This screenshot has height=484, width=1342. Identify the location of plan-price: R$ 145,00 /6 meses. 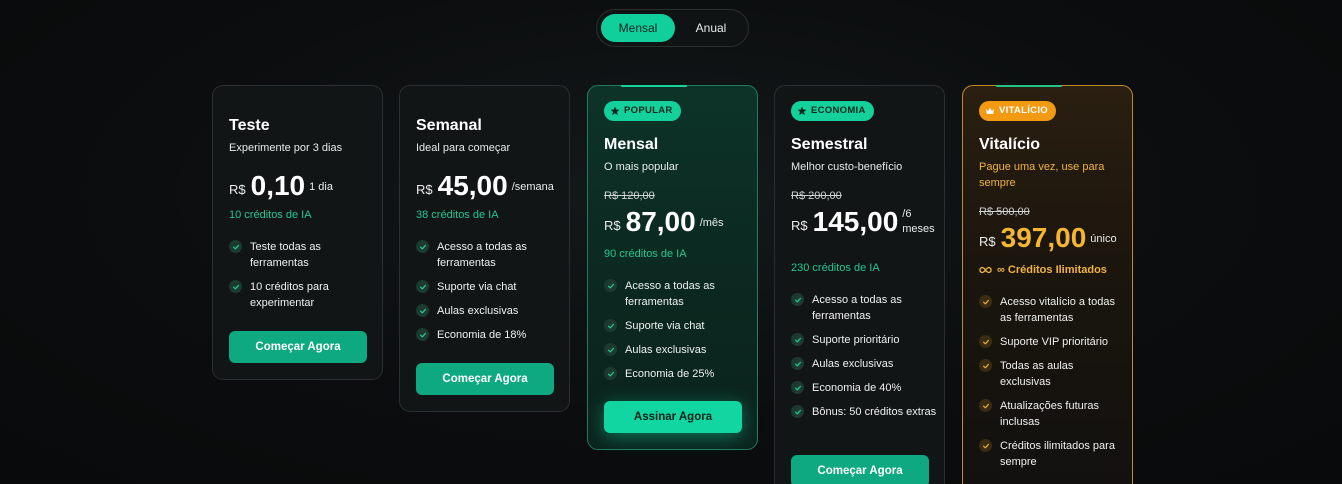
(864, 222).